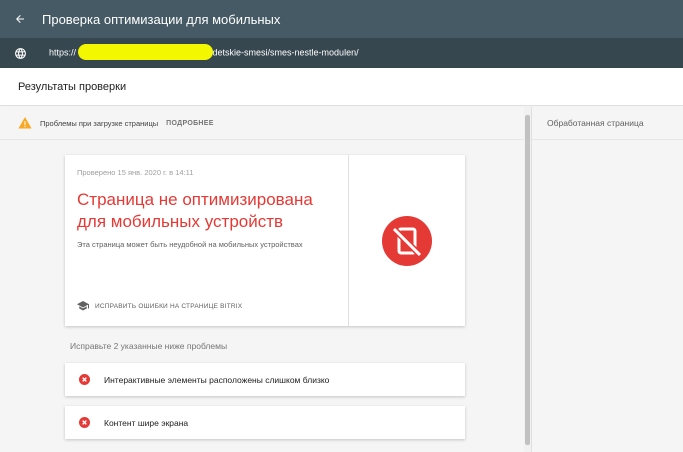  Describe the element at coordinates (99, 123) in the screenshot. I see `warning-text: Проблемы при загрузке страницы` at that location.